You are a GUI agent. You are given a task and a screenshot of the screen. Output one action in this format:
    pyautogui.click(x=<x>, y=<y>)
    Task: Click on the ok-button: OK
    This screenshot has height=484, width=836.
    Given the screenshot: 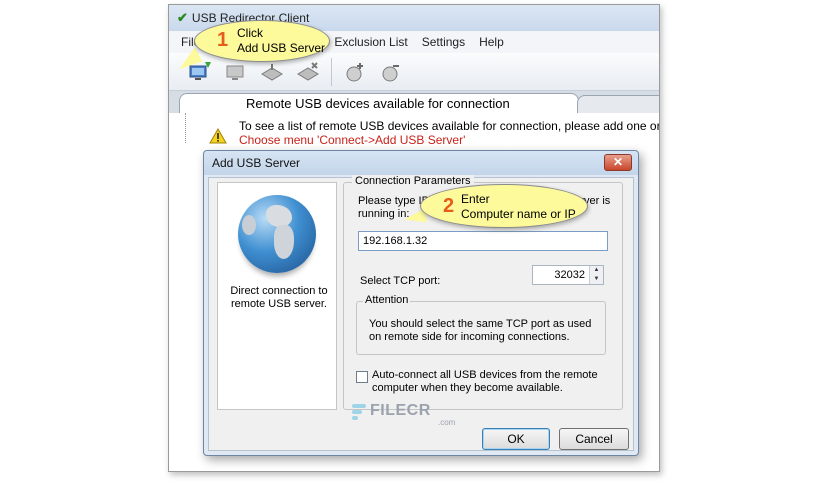 What is the action you would take?
    pyautogui.click(x=516, y=439)
    